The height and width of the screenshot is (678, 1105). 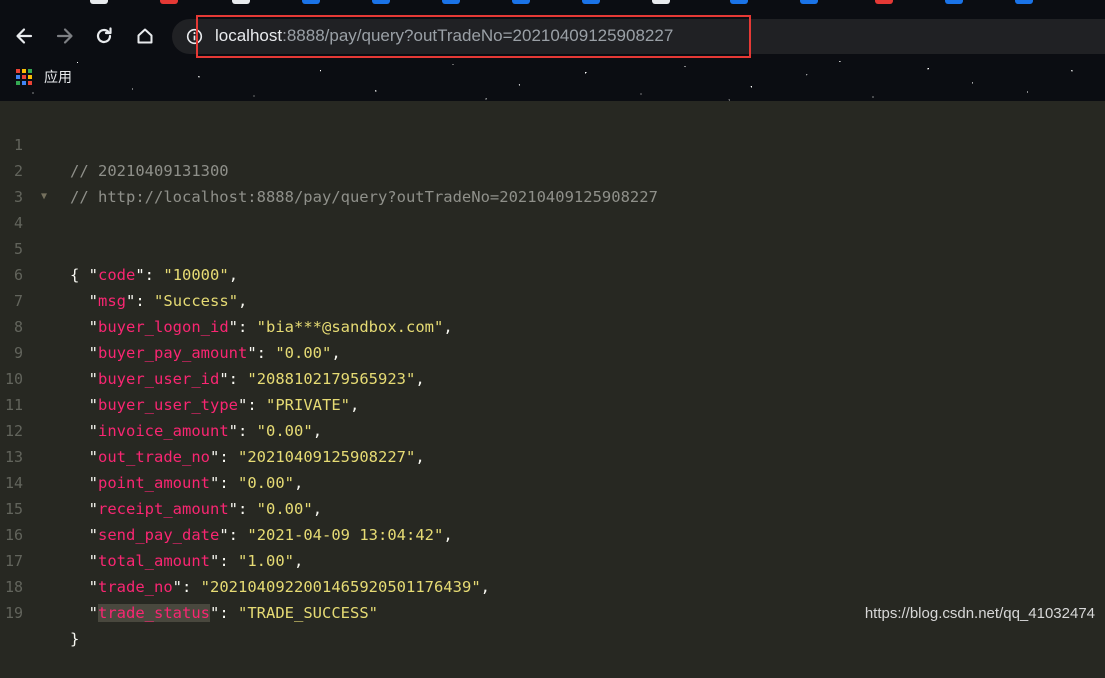 I want to click on home-button, so click(x=145, y=36).